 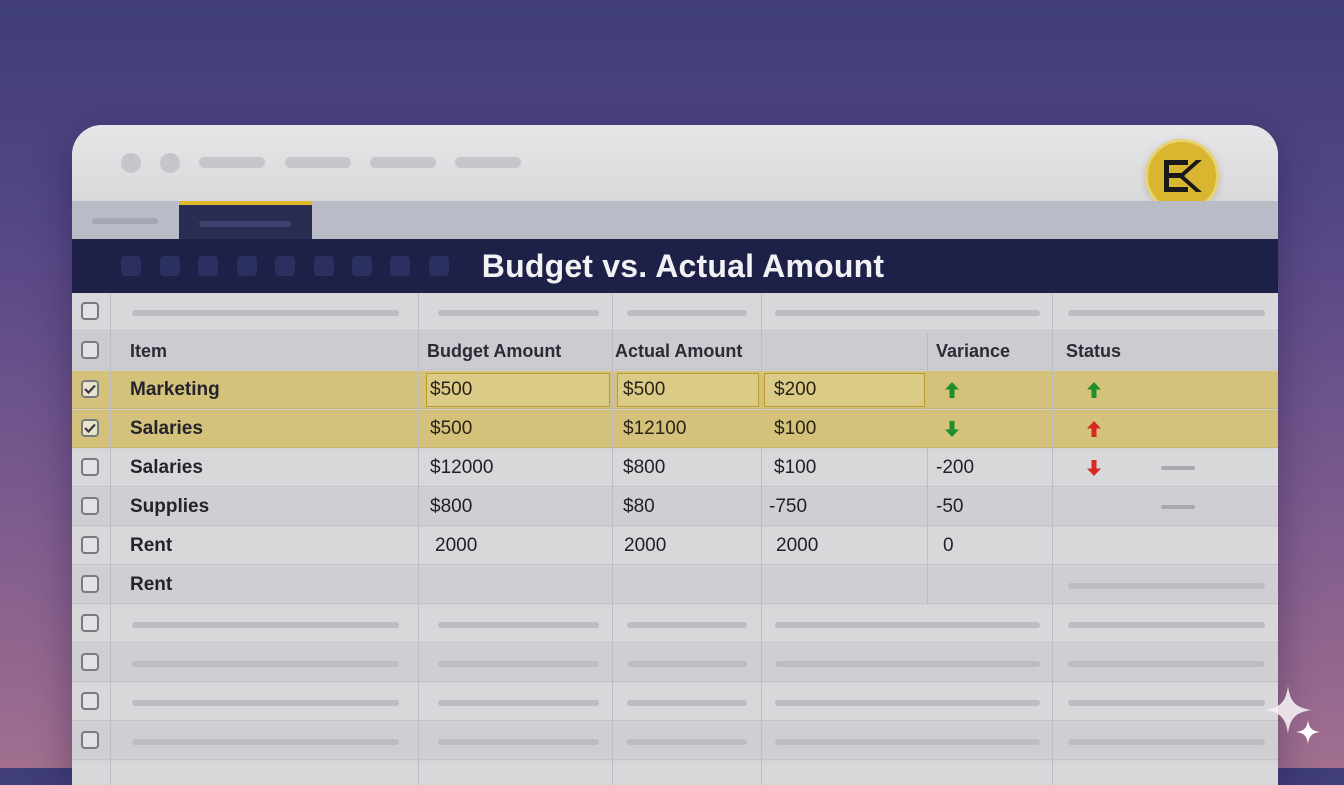 I want to click on table-row: Marketing $500 $500 $200, so click(x=675, y=390).